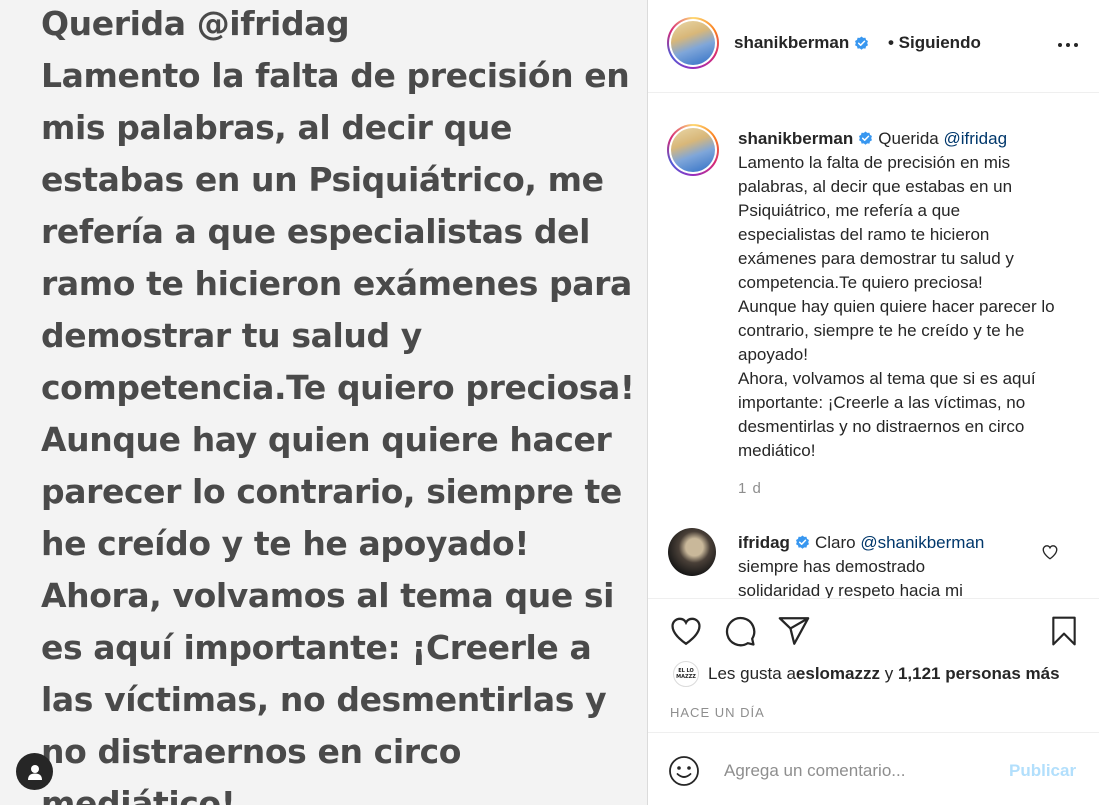 This screenshot has height=805, width=1099. I want to click on post-header: shanikberman • Siguiendo, so click(873, 46).